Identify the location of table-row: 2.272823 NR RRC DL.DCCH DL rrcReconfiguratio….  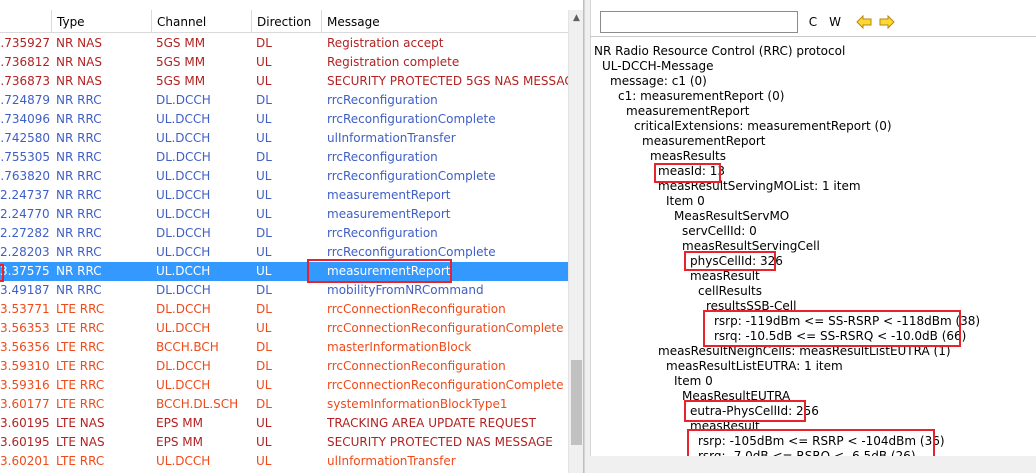
(284, 233).